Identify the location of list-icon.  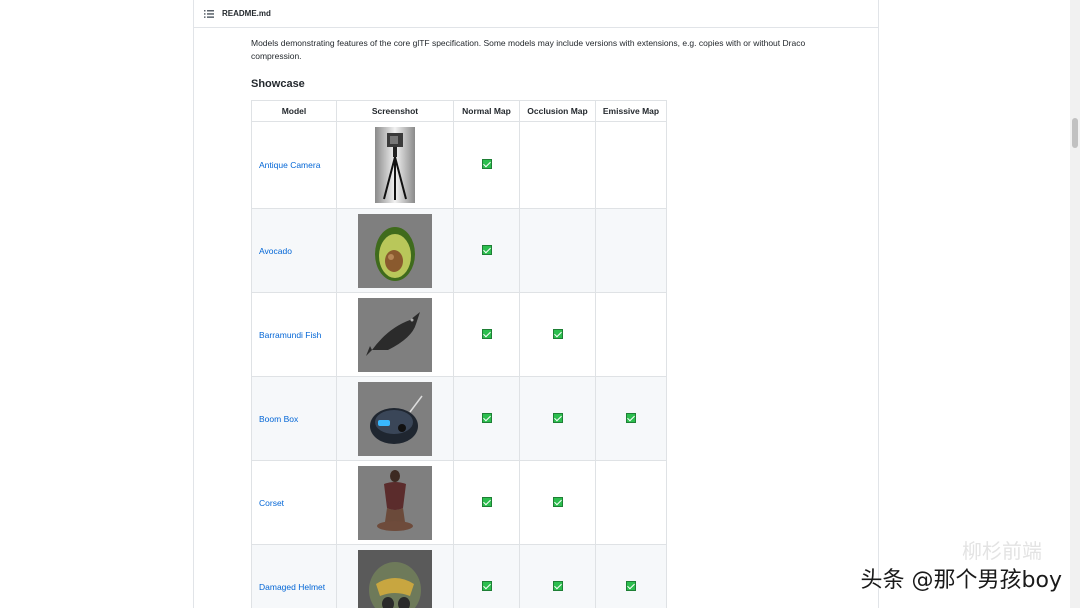
(209, 13).